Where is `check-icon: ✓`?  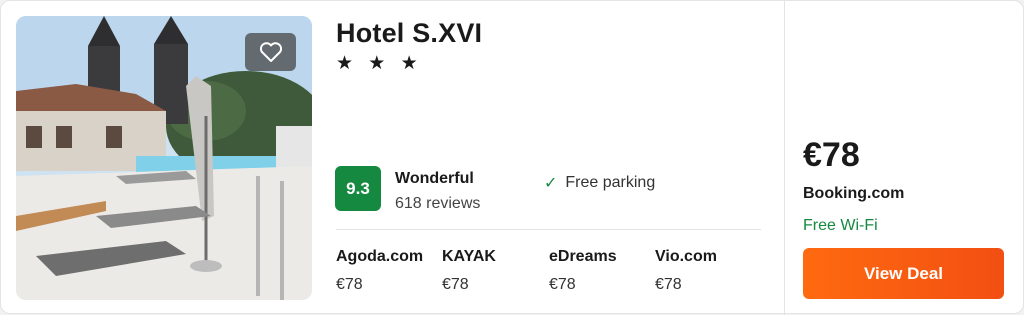 check-icon: ✓ is located at coordinates (551, 183).